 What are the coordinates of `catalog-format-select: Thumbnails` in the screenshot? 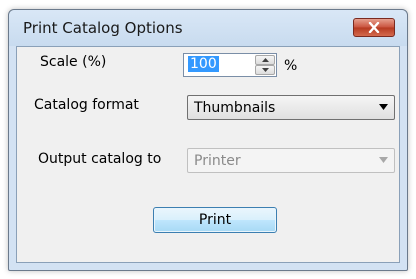 It's located at (291, 107).